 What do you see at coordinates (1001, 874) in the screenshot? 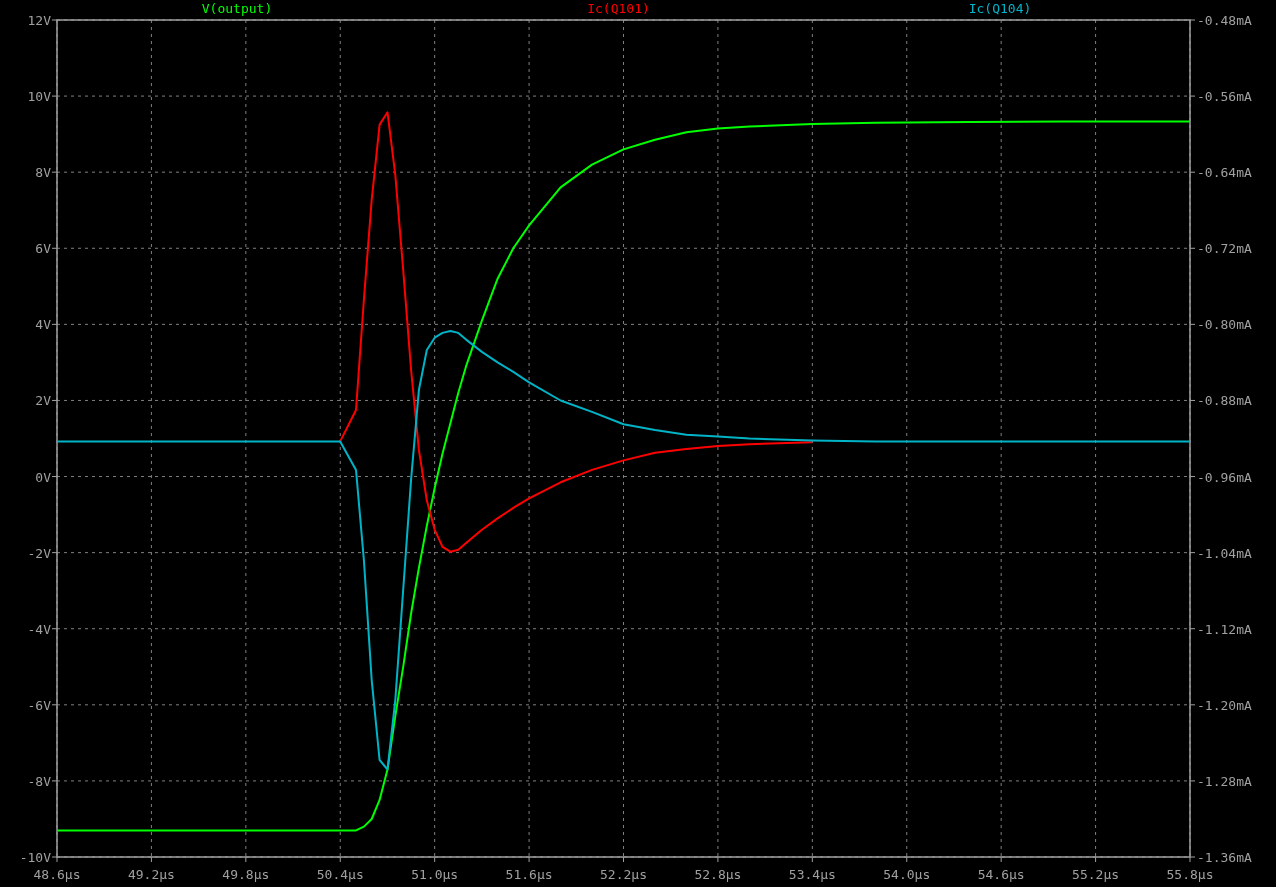
I see `axis-tick-label: 54.6µs` at bounding box center [1001, 874].